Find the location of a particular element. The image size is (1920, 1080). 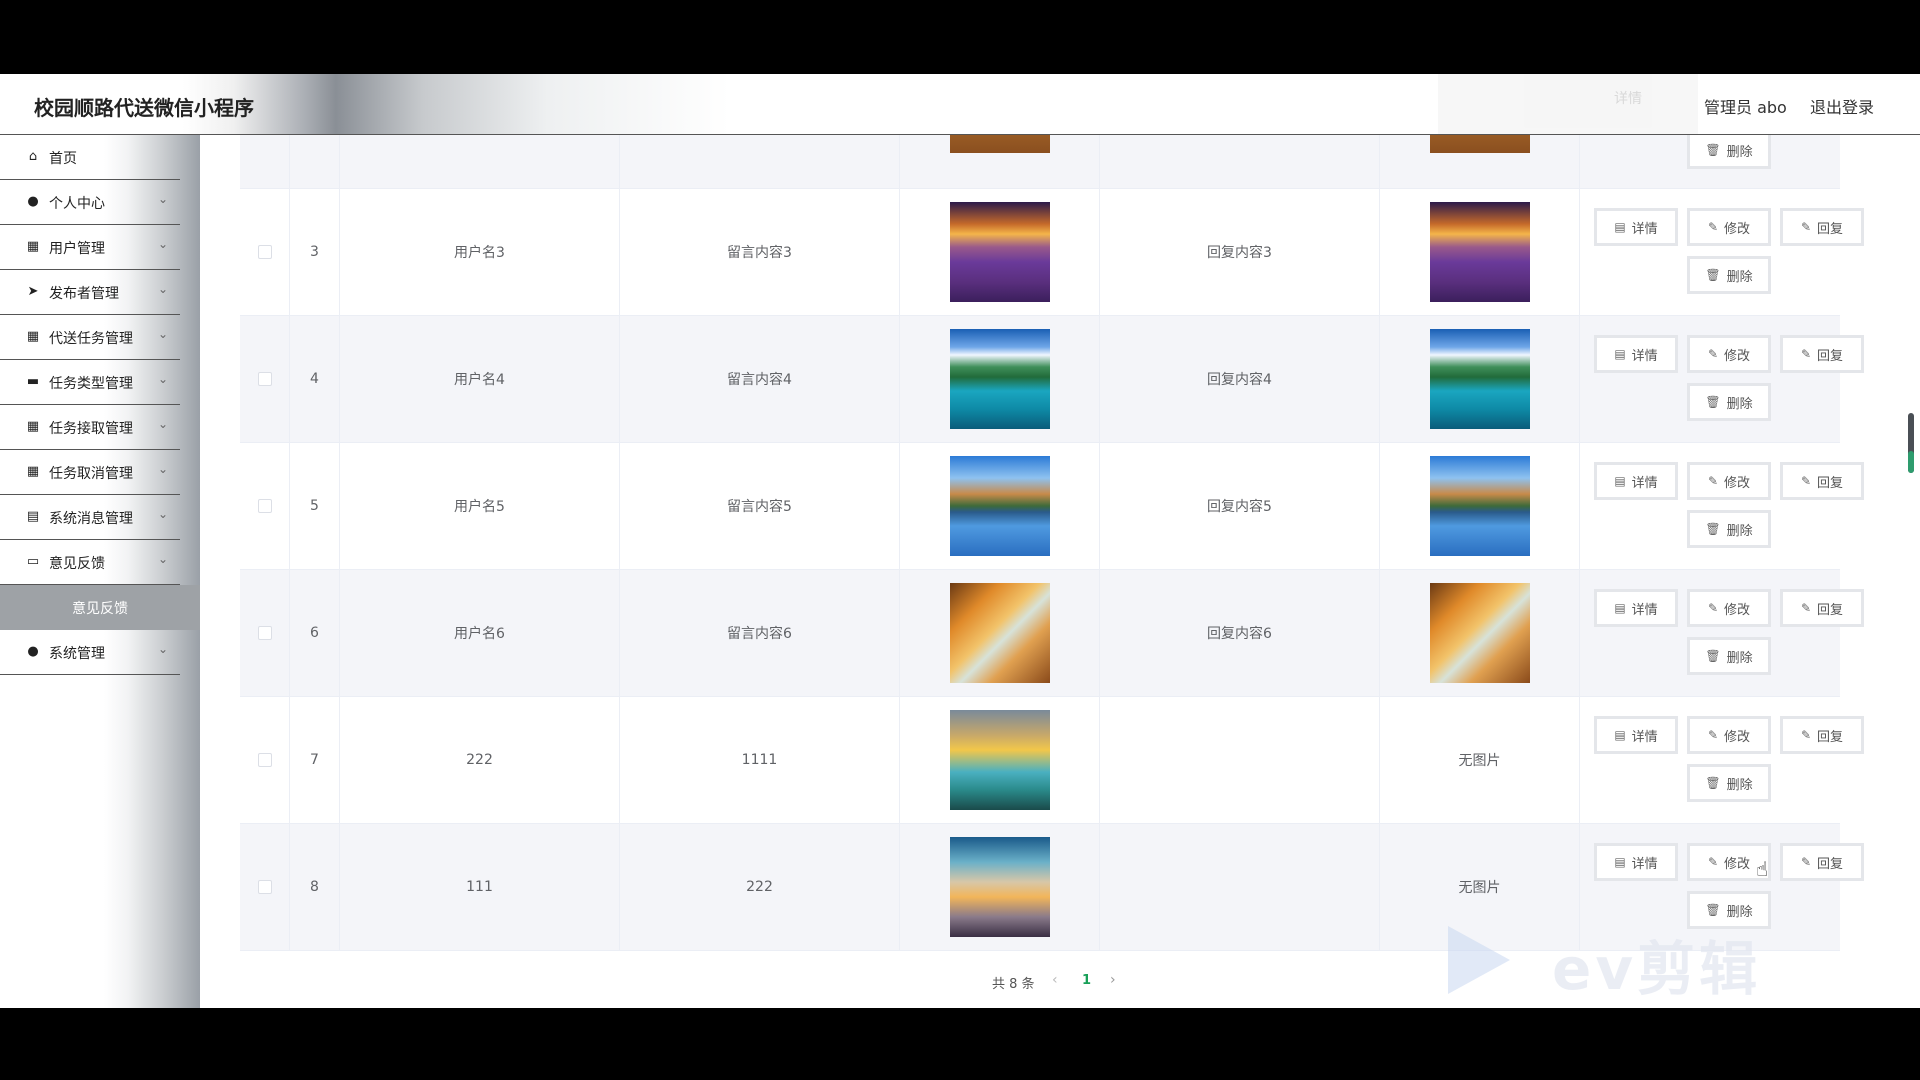

sidebar-item: ➤ 发布者管理 ⌄ is located at coordinates (90, 292).